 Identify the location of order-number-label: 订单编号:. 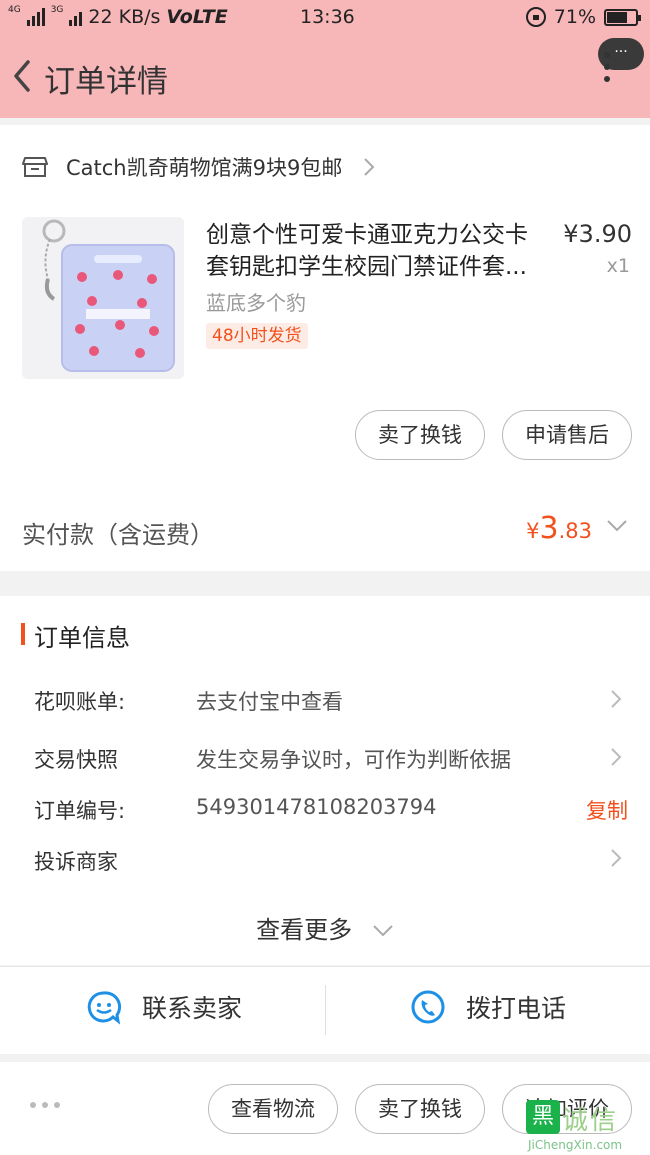
(80, 811).